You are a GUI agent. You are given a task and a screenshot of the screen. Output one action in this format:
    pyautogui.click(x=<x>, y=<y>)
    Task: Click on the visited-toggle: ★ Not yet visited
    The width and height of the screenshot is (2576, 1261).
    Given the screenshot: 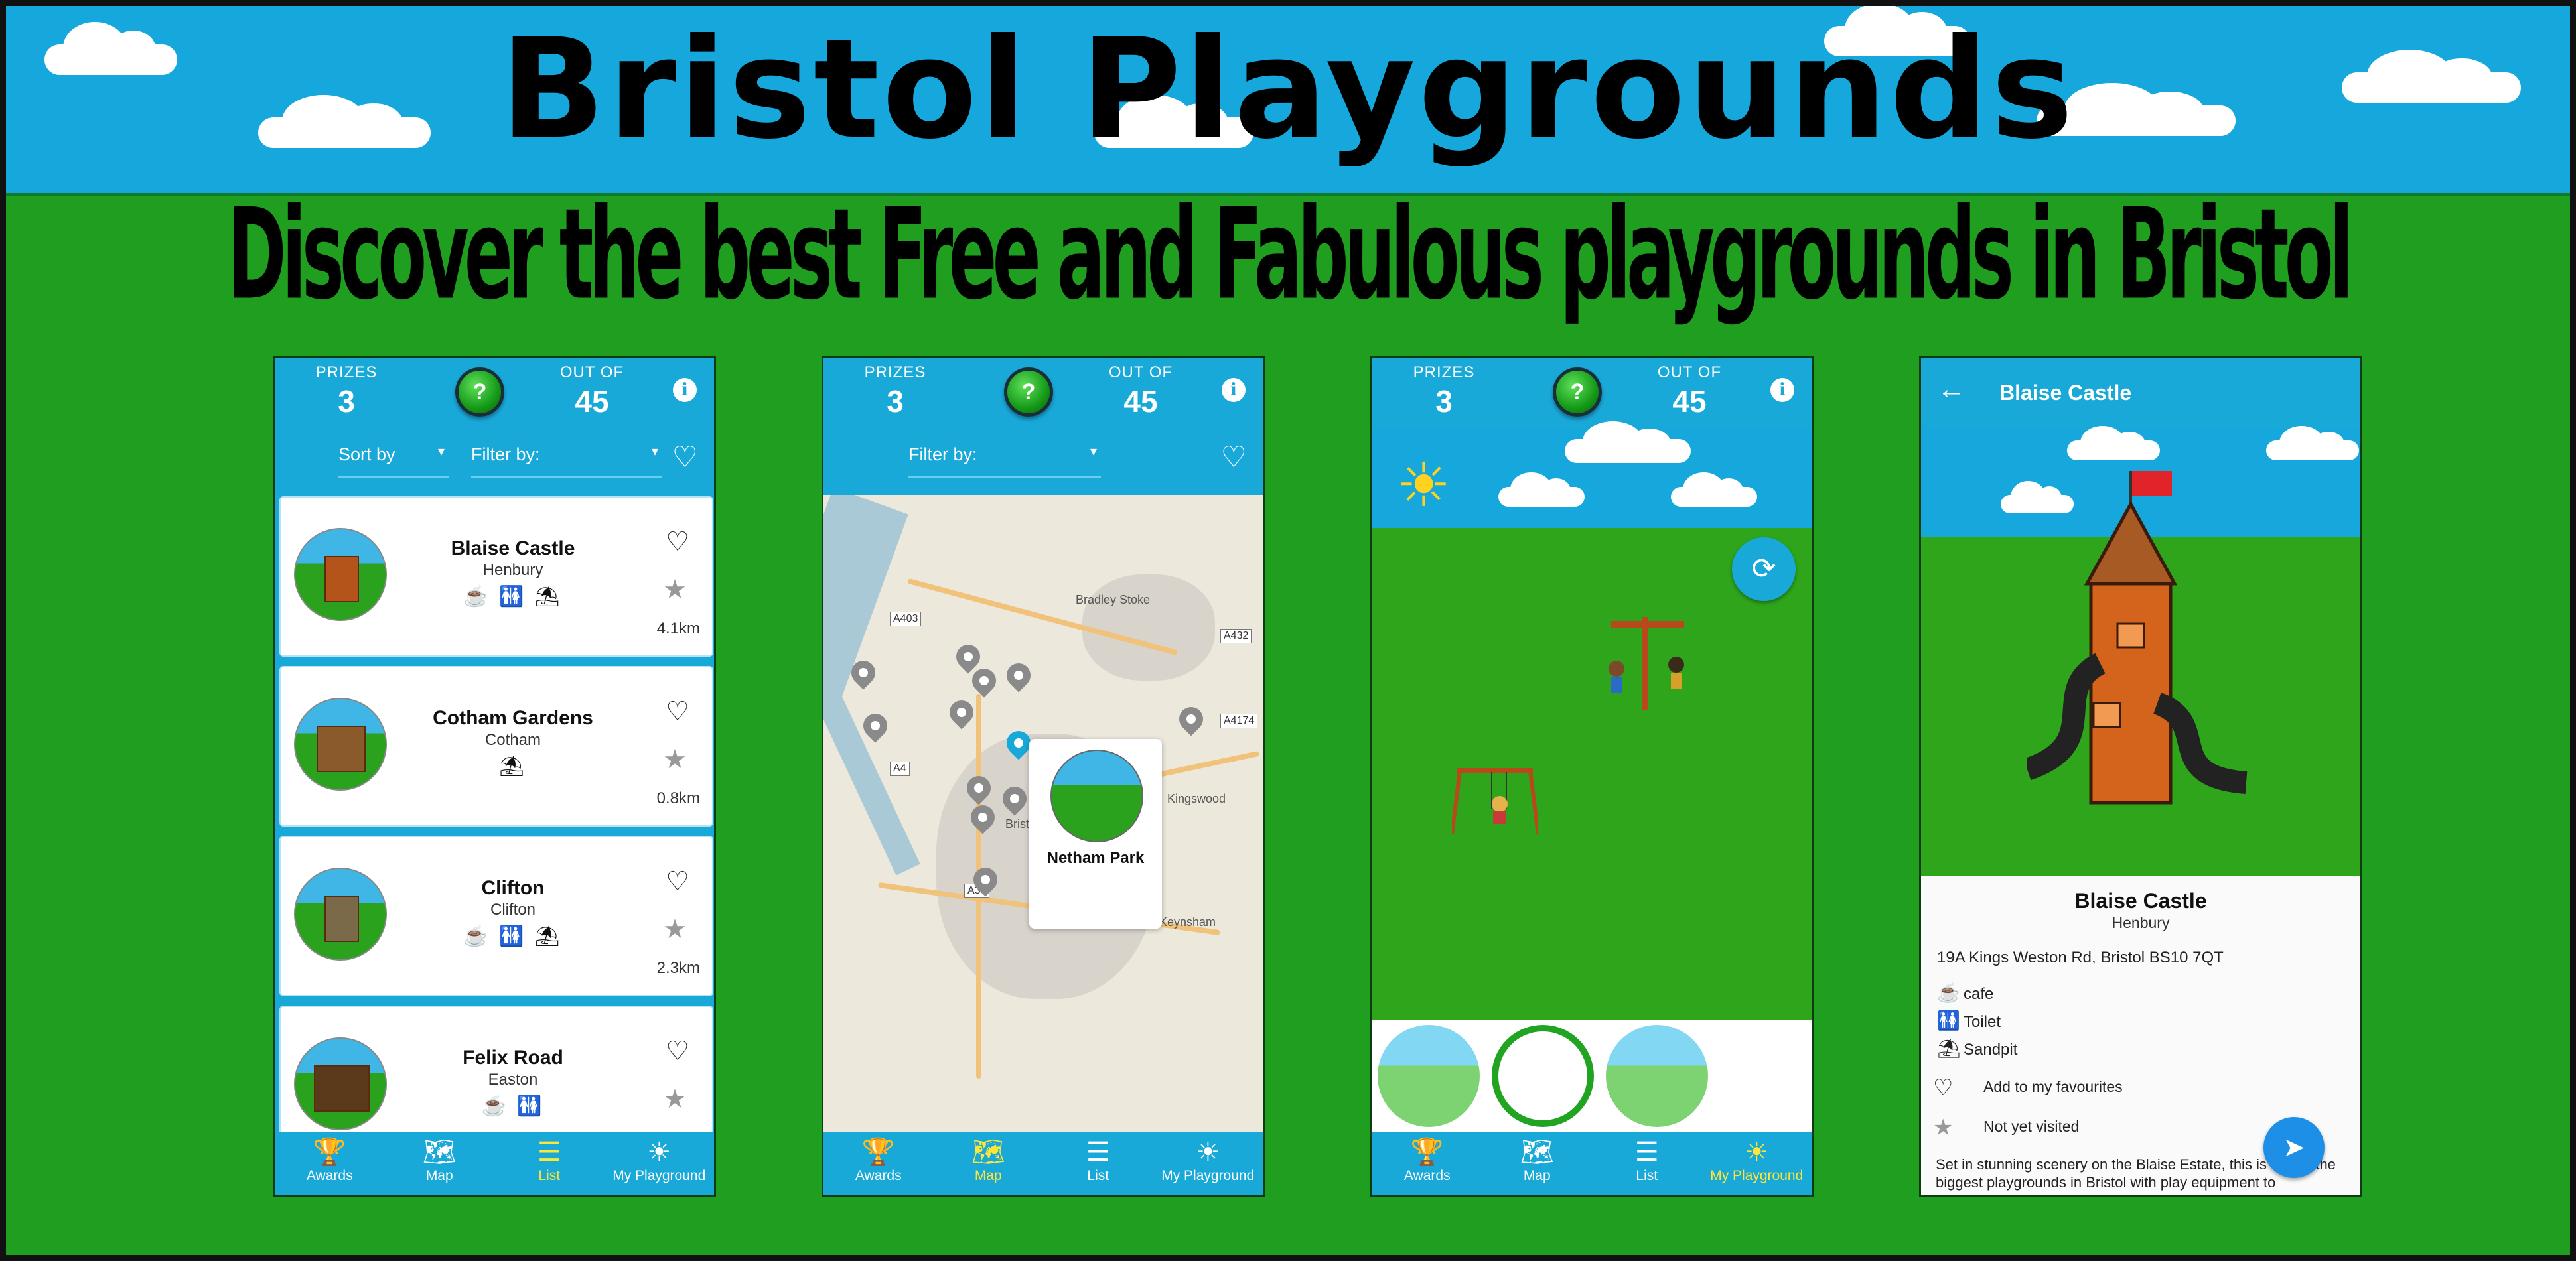 What is the action you would take?
    pyautogui.click(x=2006, y=1127)
    